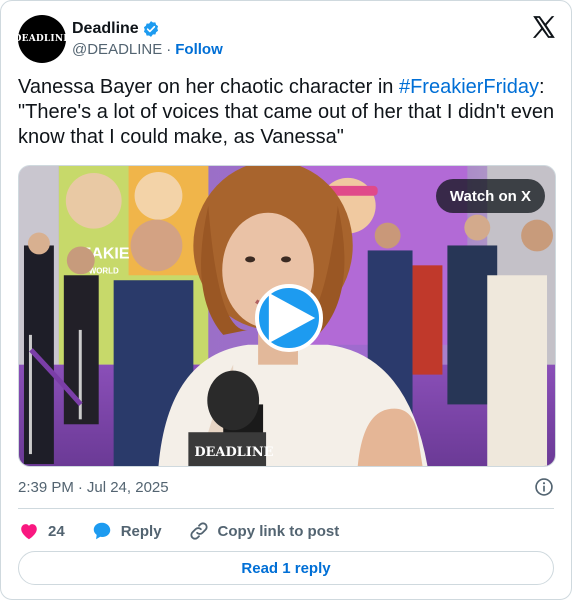  What do you see at coordinates (101, 531) in the screenshot?
I see `reply-bubble-icon` at bounding box center [101, 531].